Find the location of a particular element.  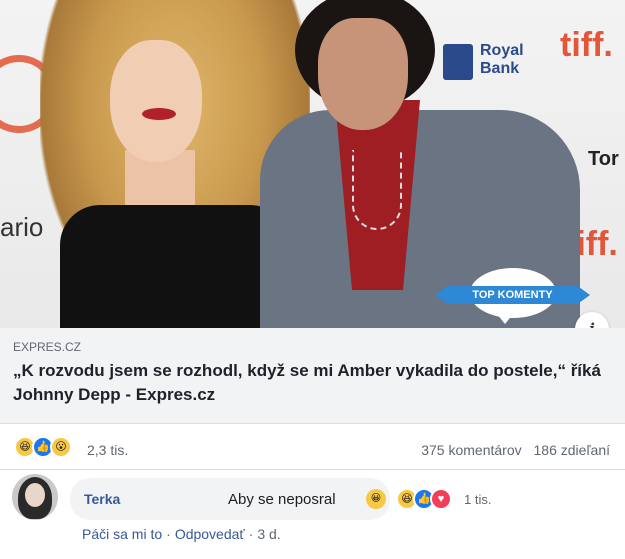

backdrop-text: ario is located at coordinates (22, 227).